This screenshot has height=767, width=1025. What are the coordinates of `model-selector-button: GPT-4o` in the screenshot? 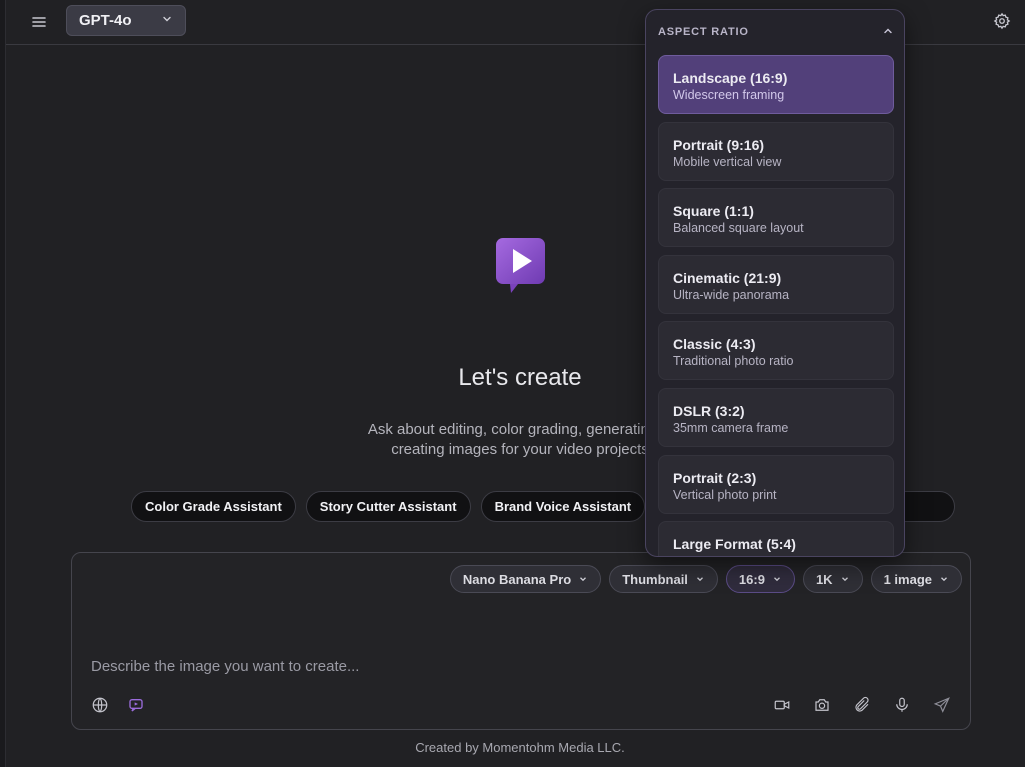 It's located at (126, 20).